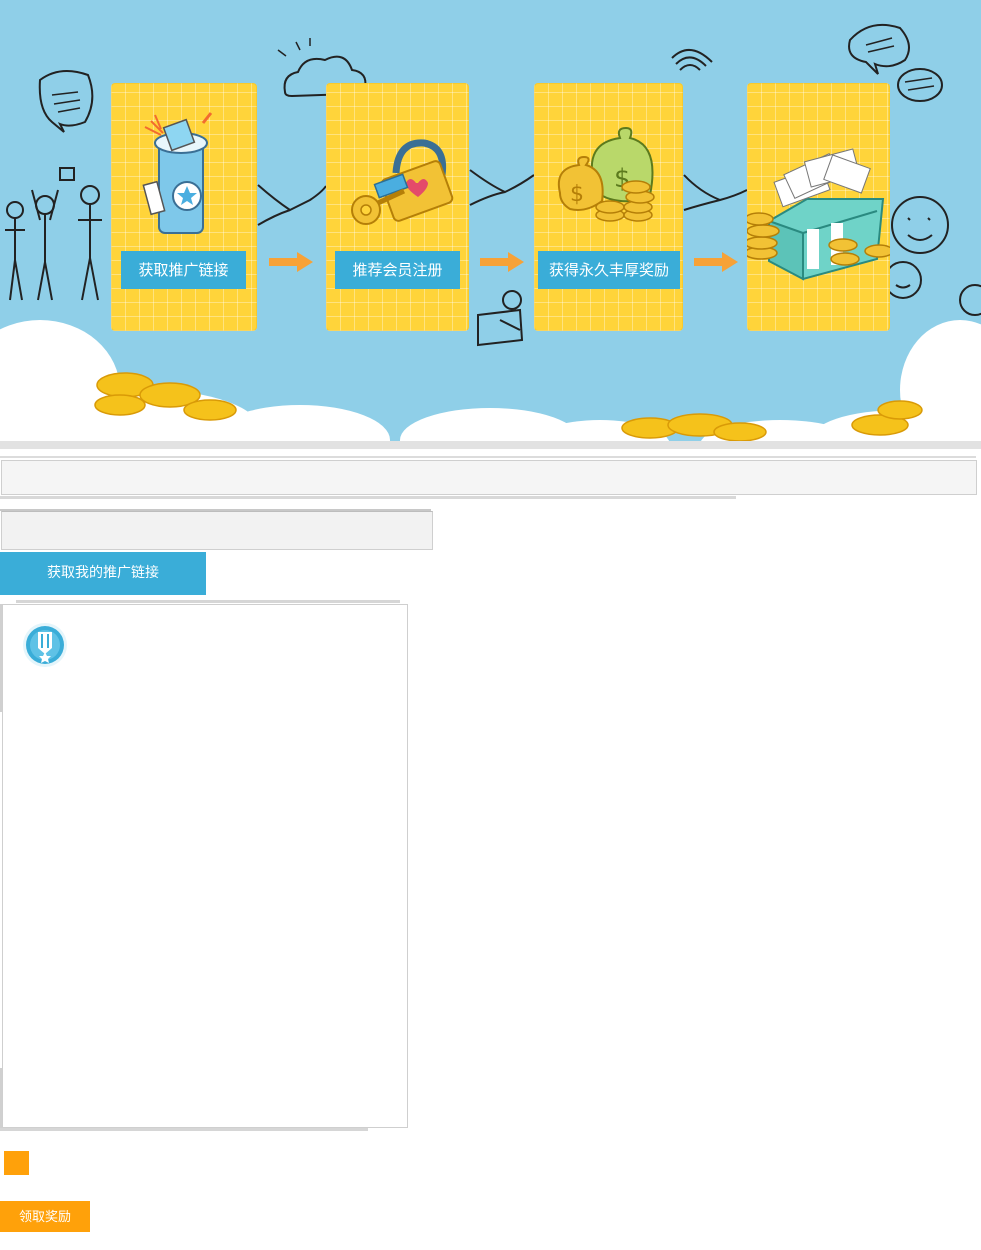 The width and height of the screenshot is (981, 1250). Describe the element at coordinates (45, 1216) in the screenshot. I see `claim-reward-button: 领取奖励` at that location.